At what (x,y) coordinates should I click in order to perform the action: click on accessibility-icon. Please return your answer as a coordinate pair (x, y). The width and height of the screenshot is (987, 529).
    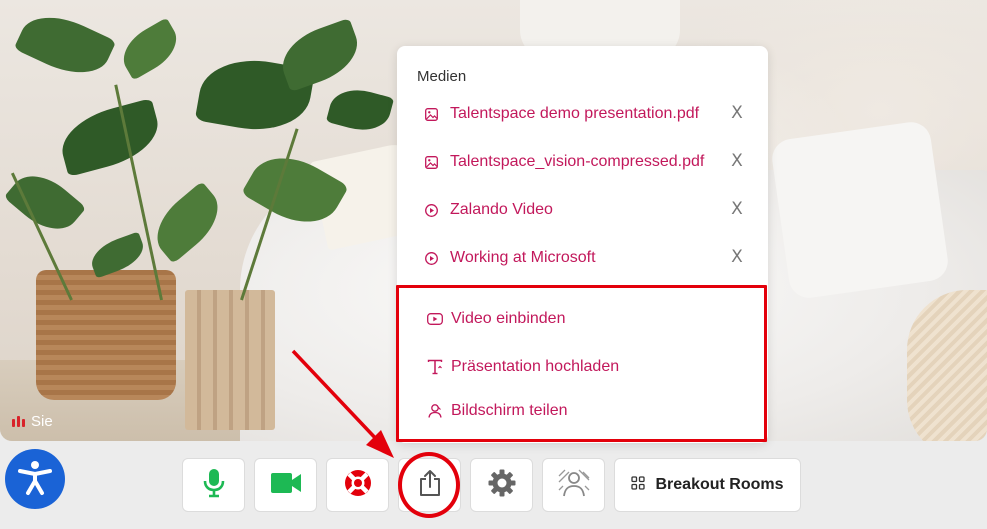
    Looking at the image, I should click on (35, 479).